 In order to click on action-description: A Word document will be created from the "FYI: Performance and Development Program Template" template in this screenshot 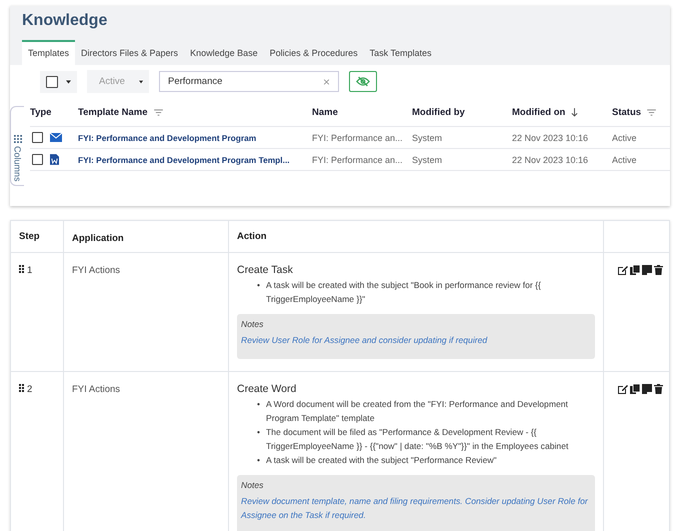, I will do `click(417, 411)`.